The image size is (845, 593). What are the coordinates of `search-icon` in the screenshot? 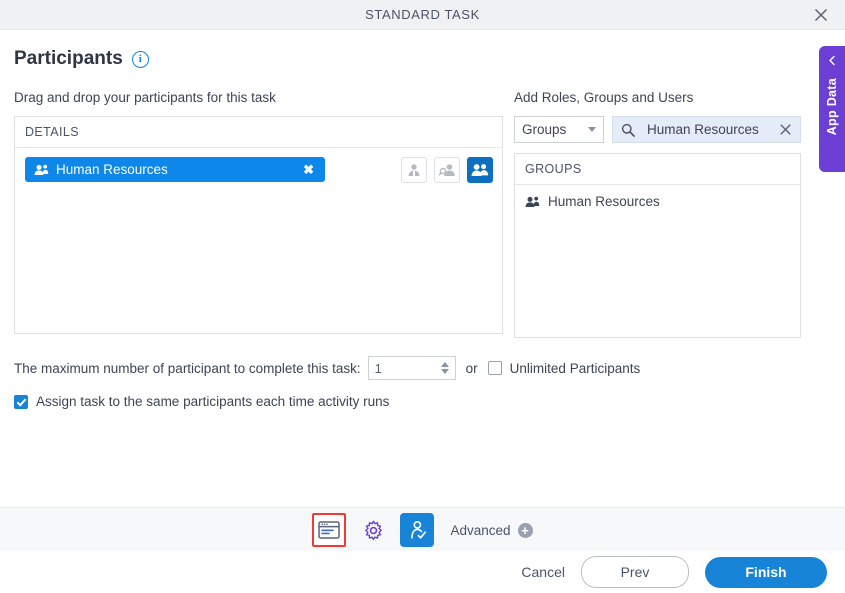 It's located at (628, 130).